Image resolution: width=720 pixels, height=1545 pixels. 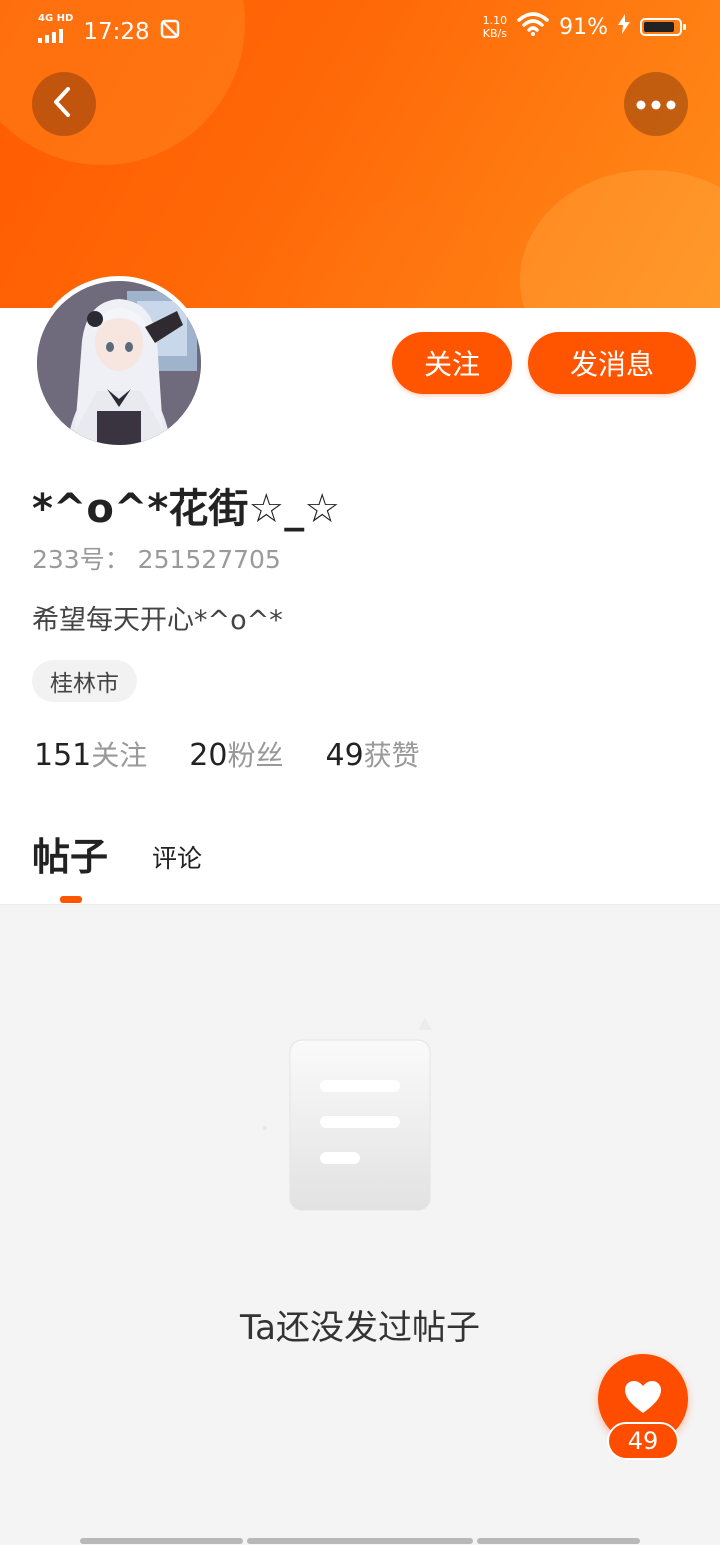 I want to click on profile-tabs: 帖子 评论, so click(x=117, y=853).